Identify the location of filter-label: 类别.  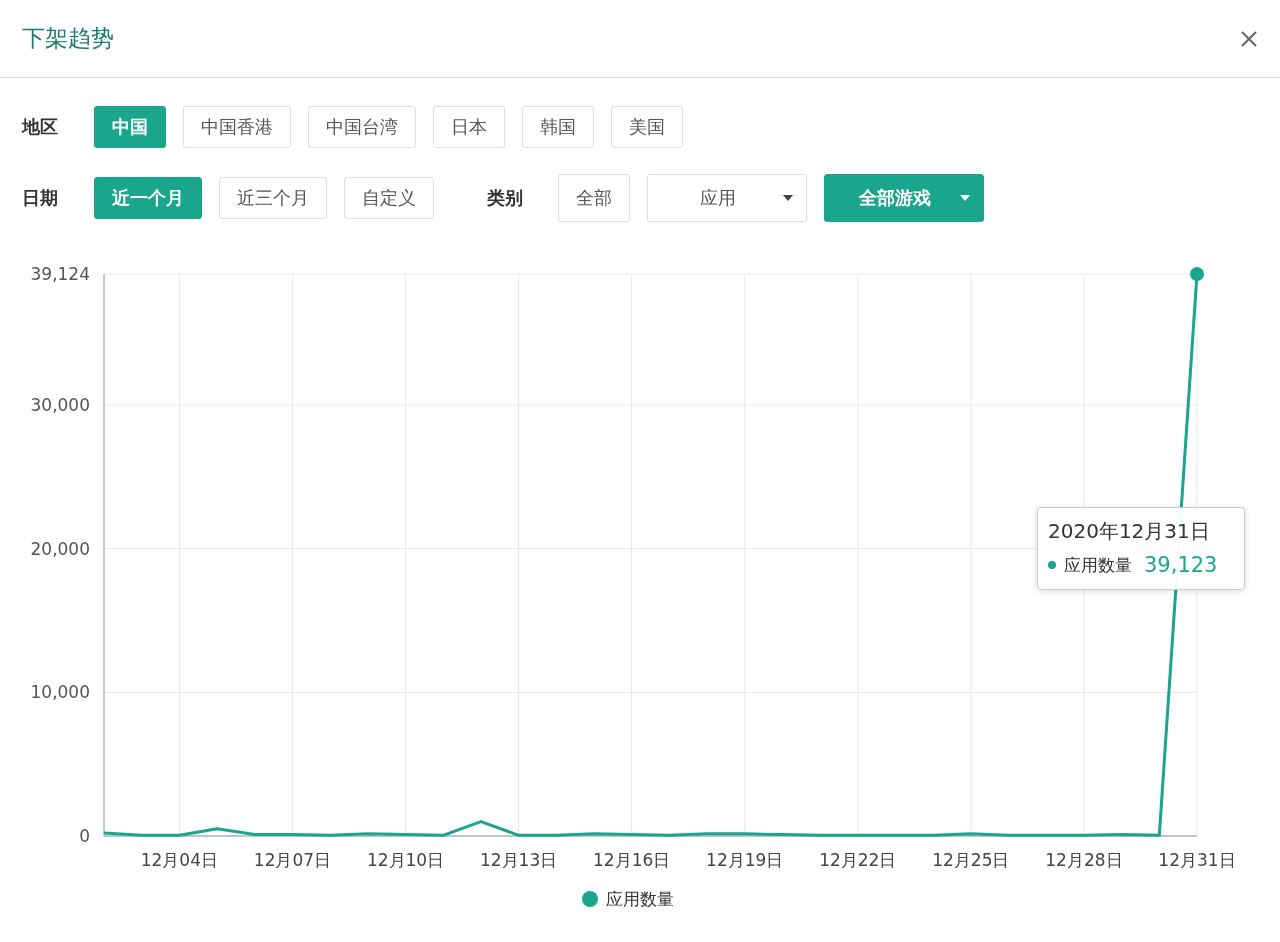
(505, 198).